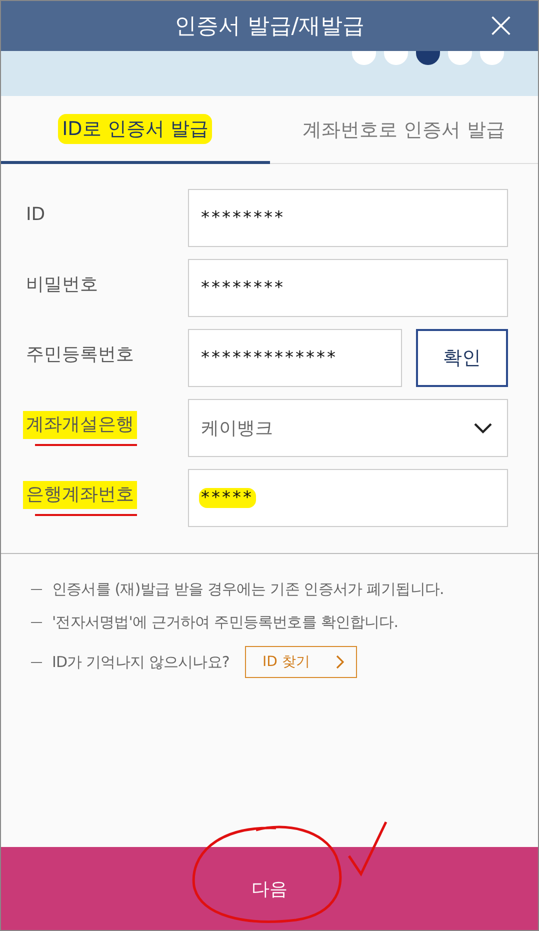  I want to click on bank-select: 케이뱅크, so click(348, 428).